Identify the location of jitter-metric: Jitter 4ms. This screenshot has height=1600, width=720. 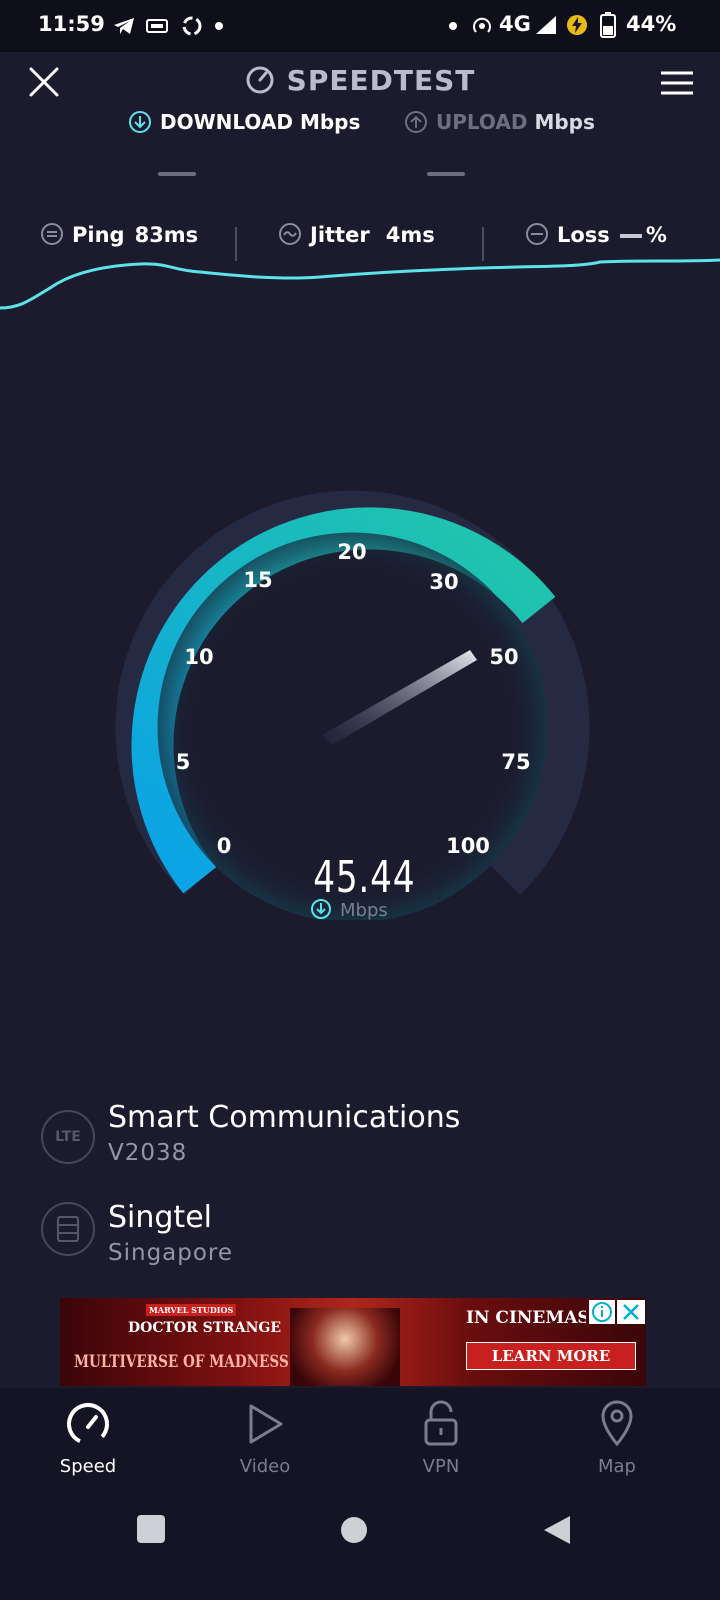
(356, 235).